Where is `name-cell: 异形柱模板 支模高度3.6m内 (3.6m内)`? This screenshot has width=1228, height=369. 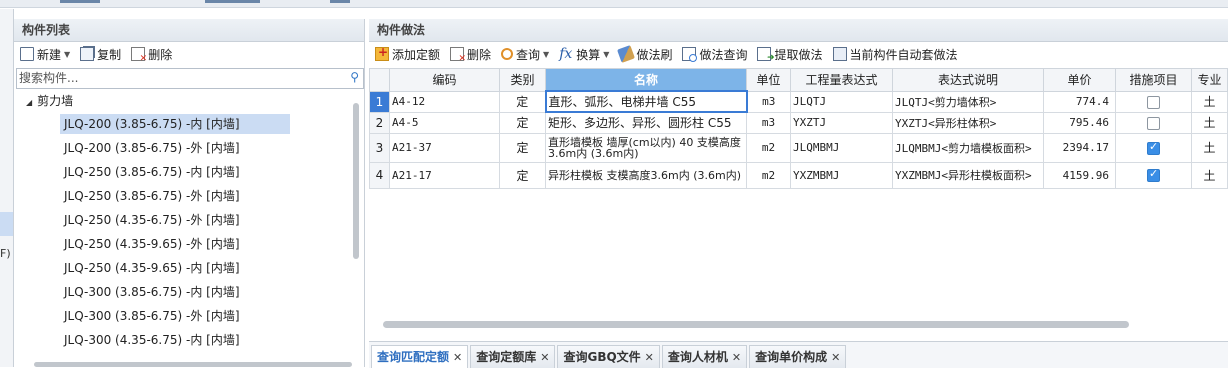
name-cell: 异形柱模板 支模高度3.6m内 (3.6m内) is located at coordinates (646, 175).